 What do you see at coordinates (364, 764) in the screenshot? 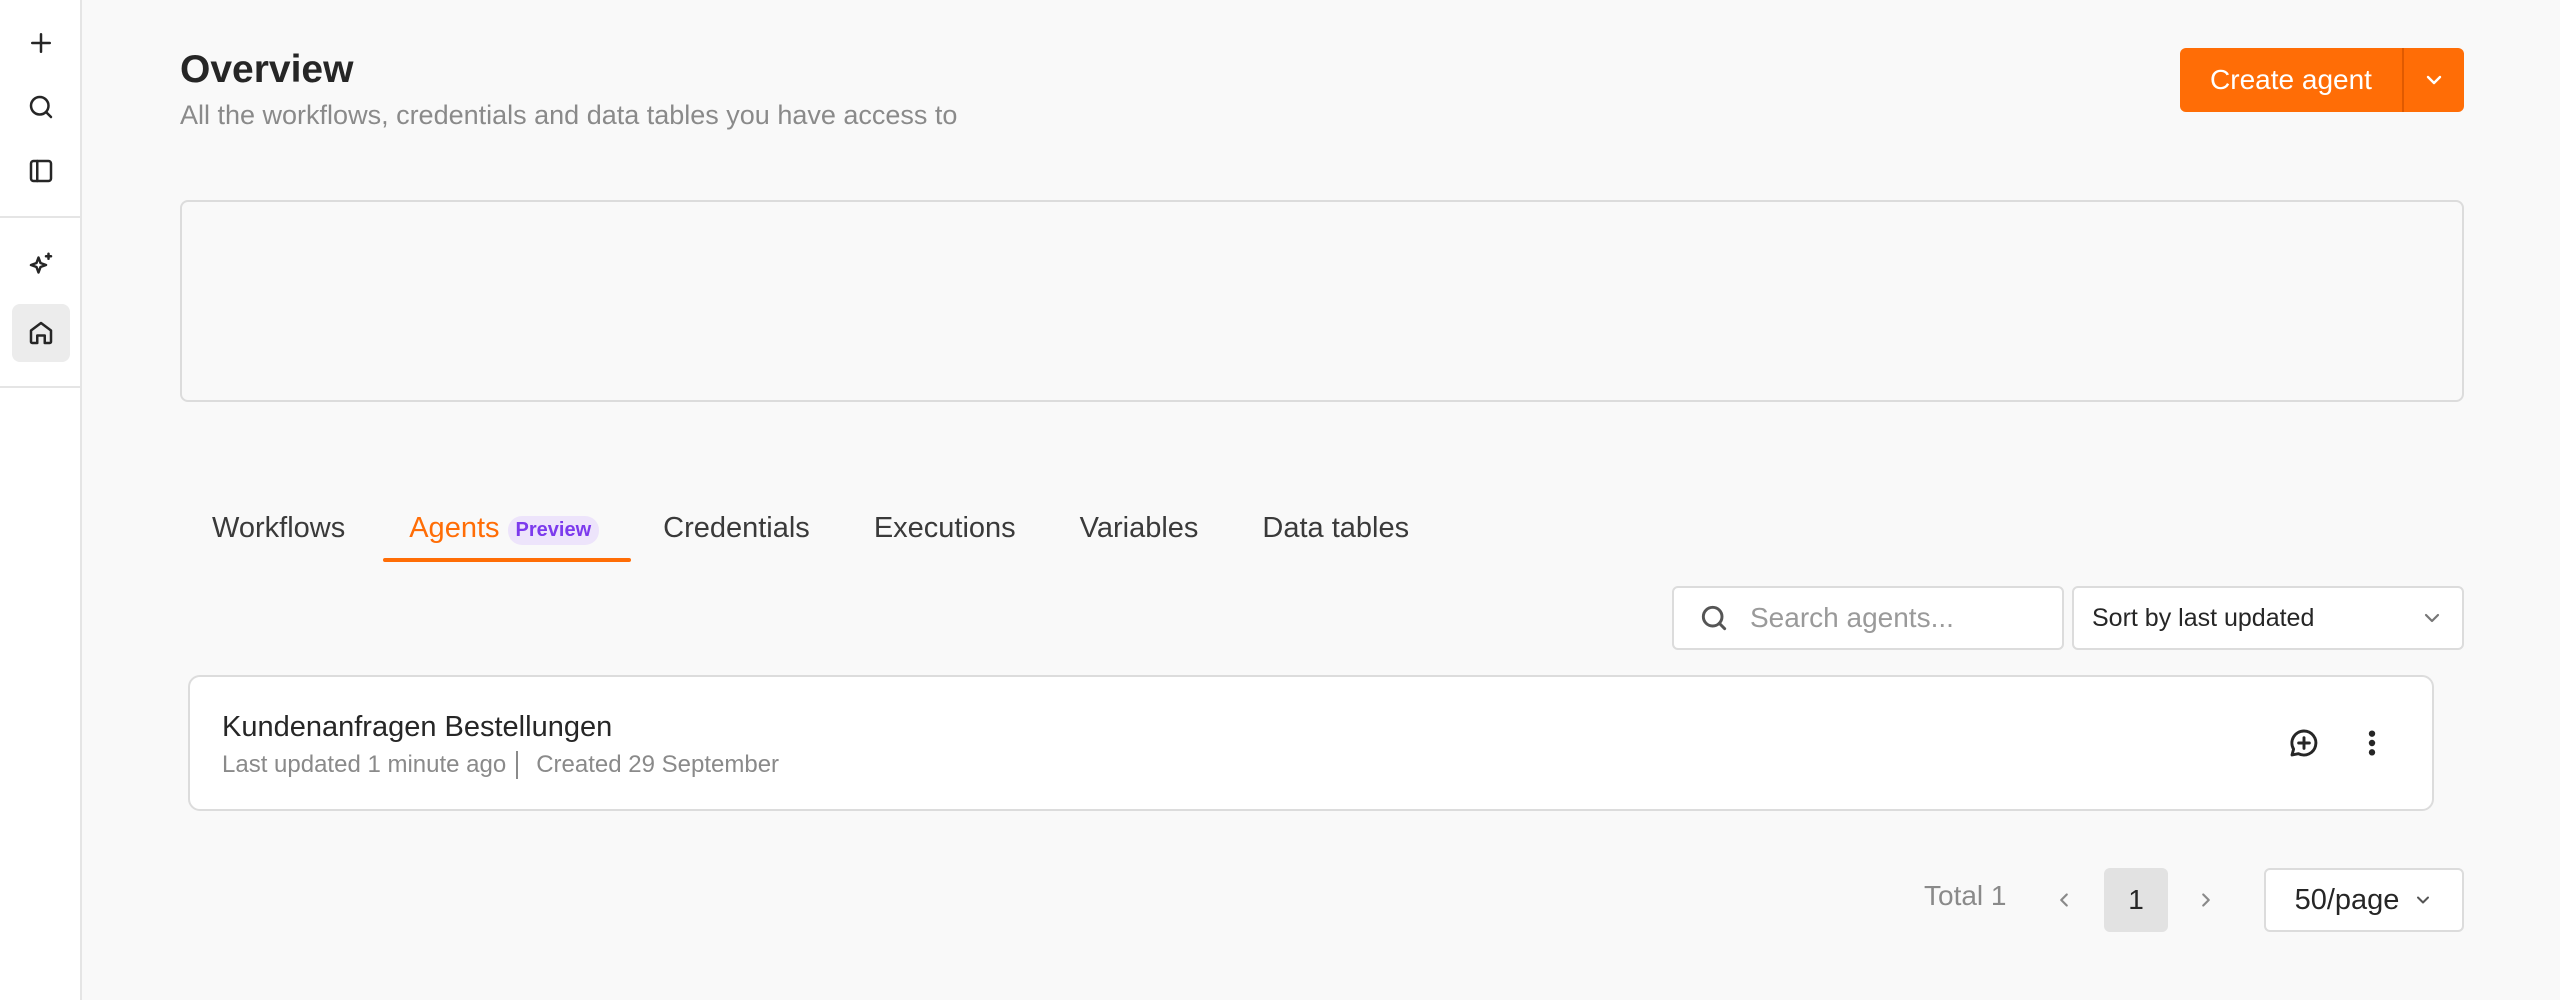
I see `last-updated-text: Last updated 1 minute ago` at bounding box center [364, 764].